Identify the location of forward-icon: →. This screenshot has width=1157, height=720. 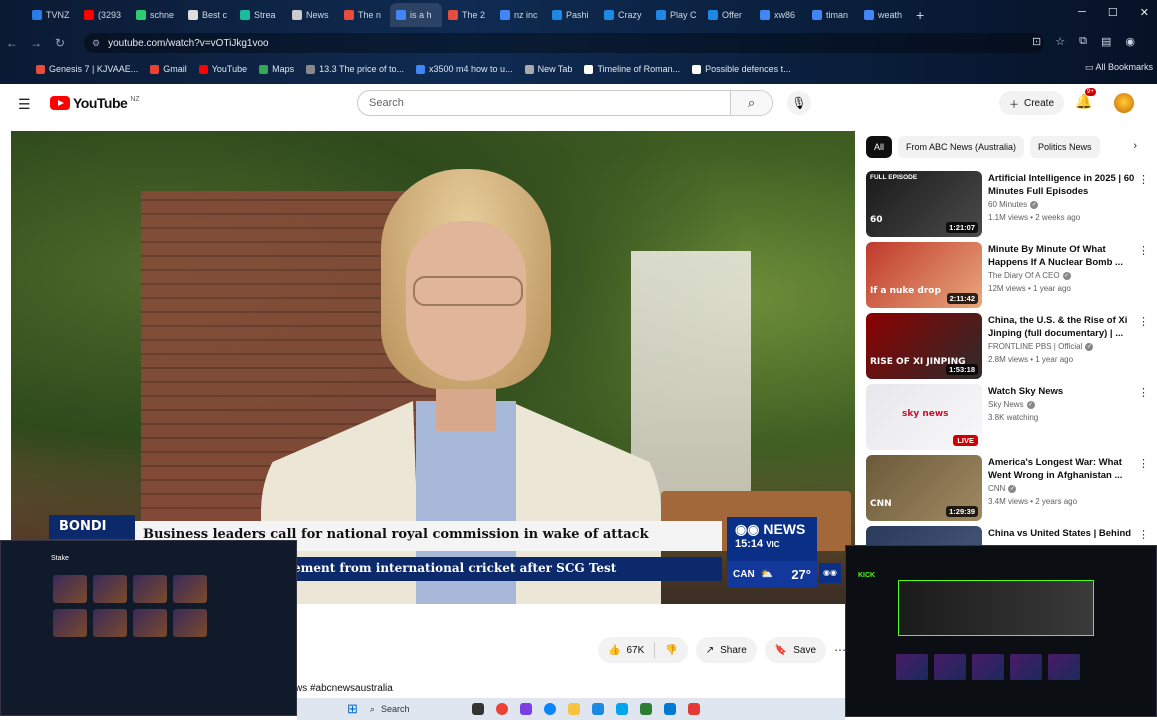
(36, 43).